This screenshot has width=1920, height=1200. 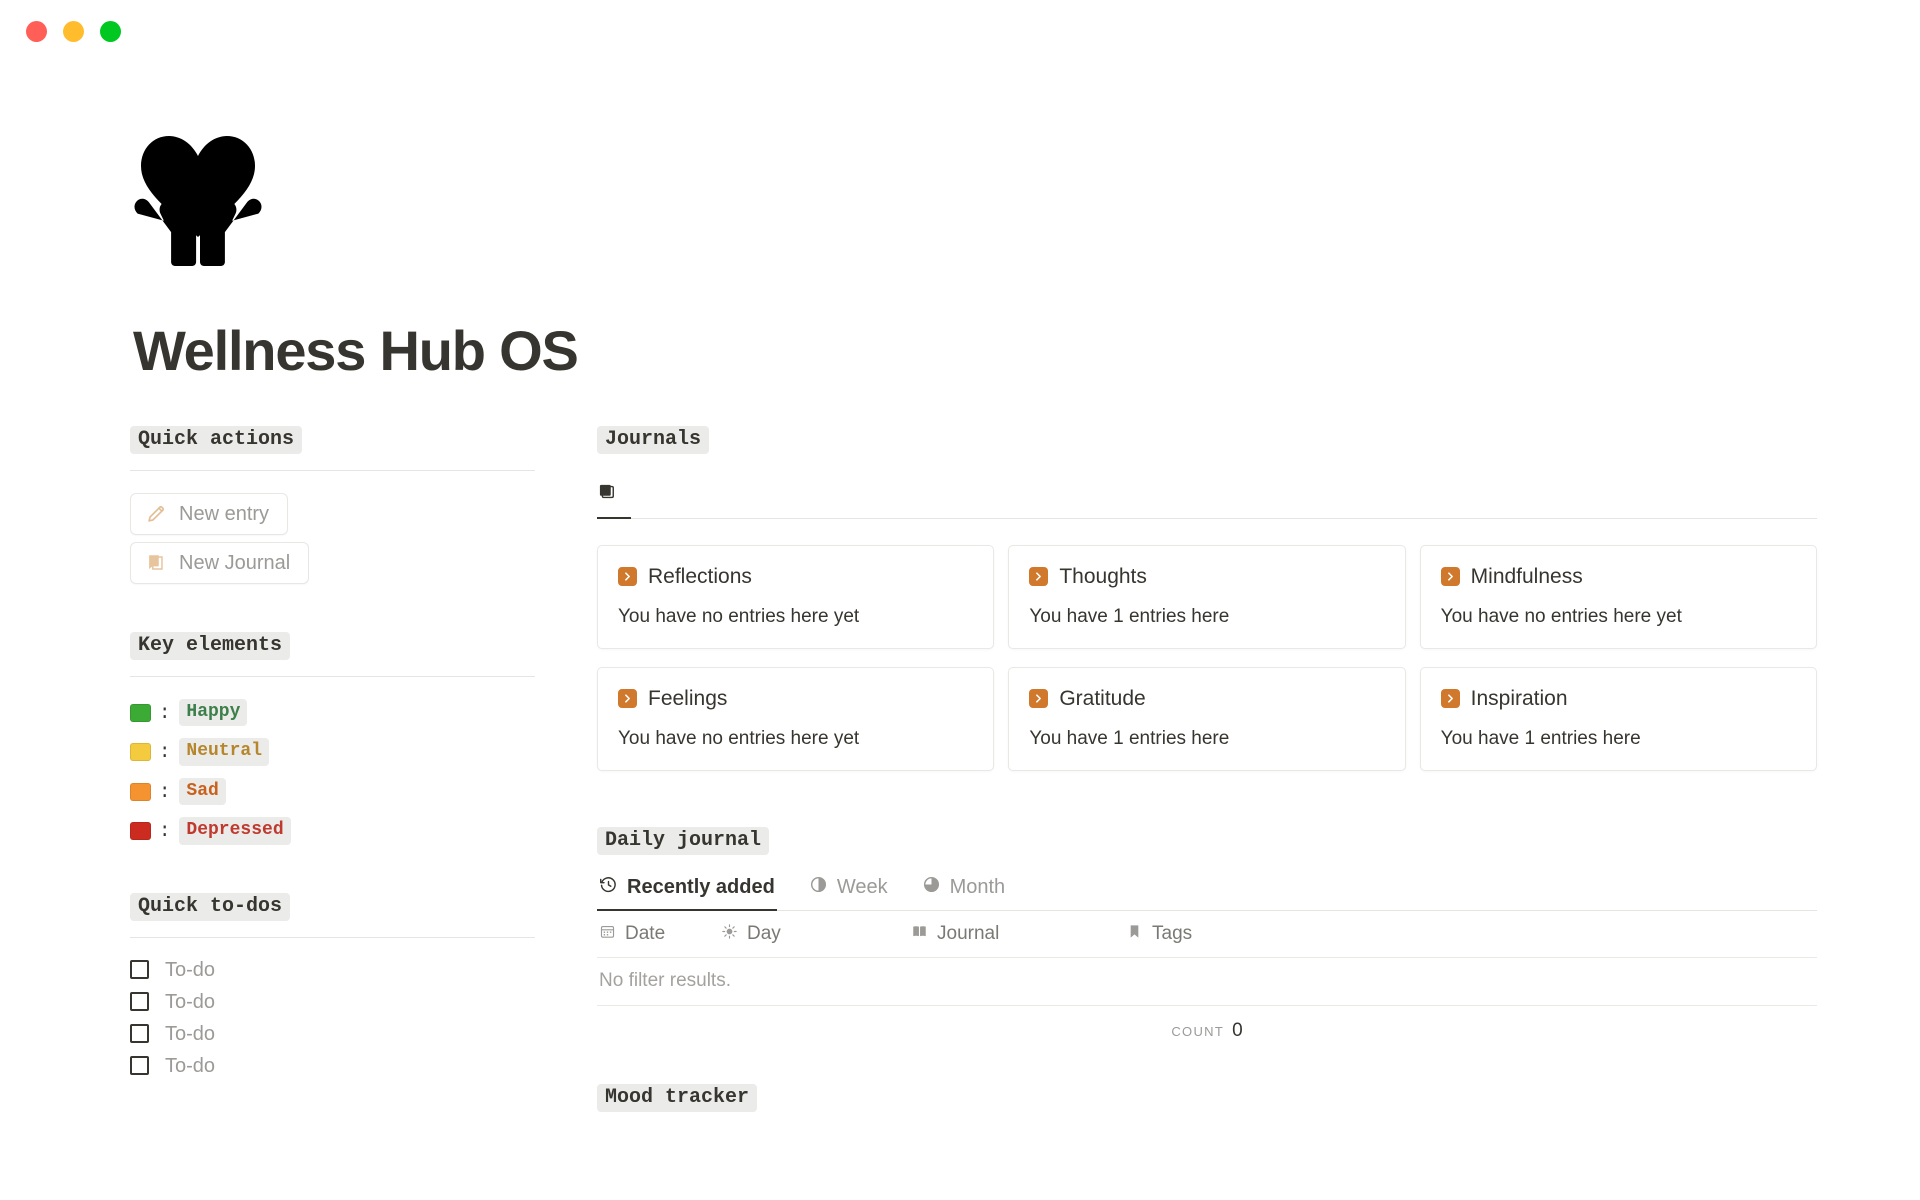 What do you see at coordinates (36, 31) in the screenshot?
I see `close-button` at bounding box center [36, 31].